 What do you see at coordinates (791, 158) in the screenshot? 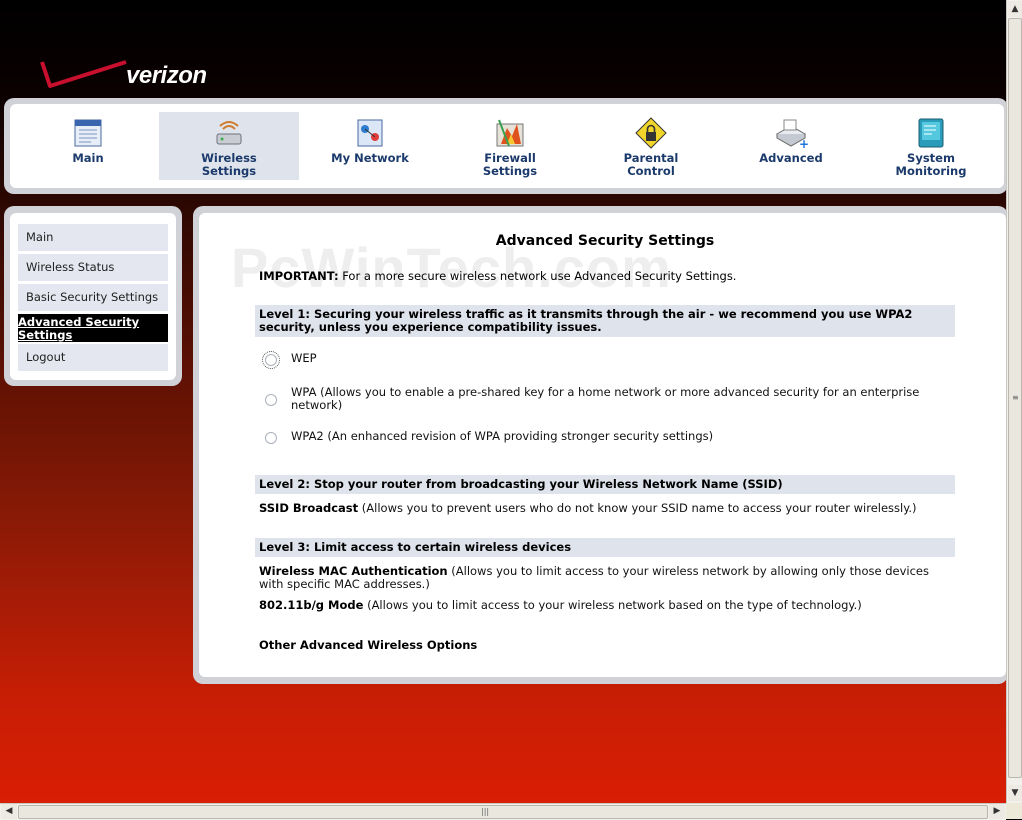
I see `nav-advanced-label: Advanced` at bounding box center [791, 158].